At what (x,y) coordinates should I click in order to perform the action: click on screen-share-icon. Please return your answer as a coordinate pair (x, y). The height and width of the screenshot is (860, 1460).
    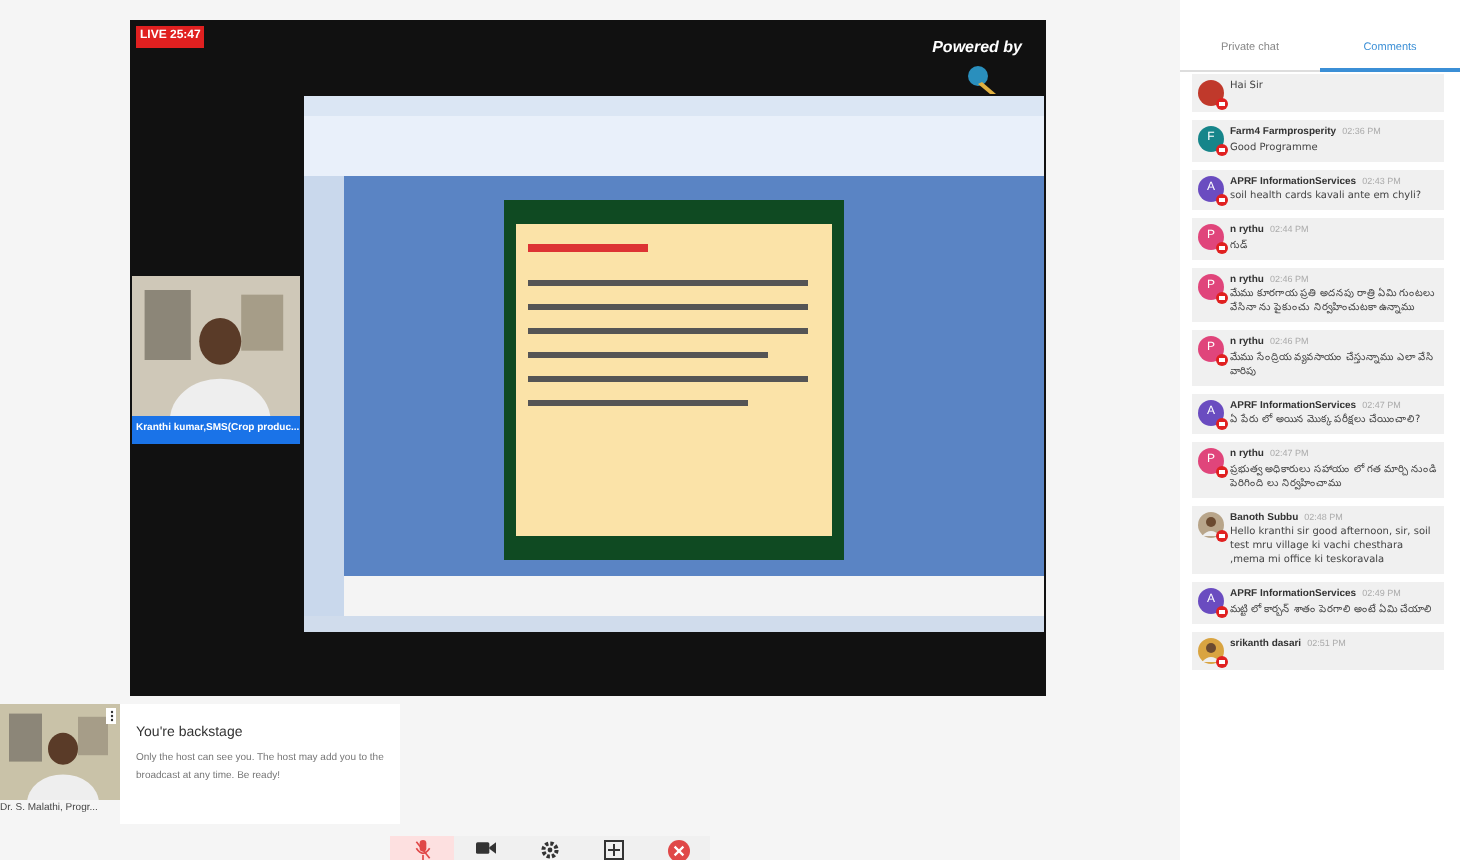
    Looking at the image, I should click on (614, 850).